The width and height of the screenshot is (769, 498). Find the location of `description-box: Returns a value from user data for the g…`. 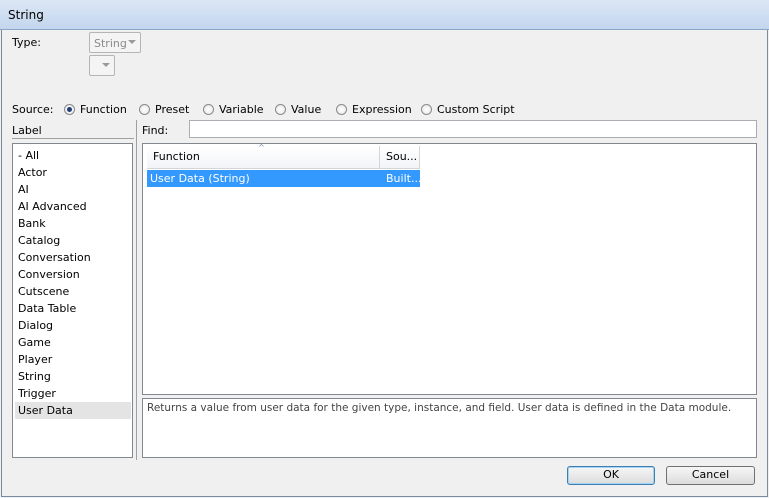

description-box: Returns a value from user data for the g… is located at coordinates (449, 428).